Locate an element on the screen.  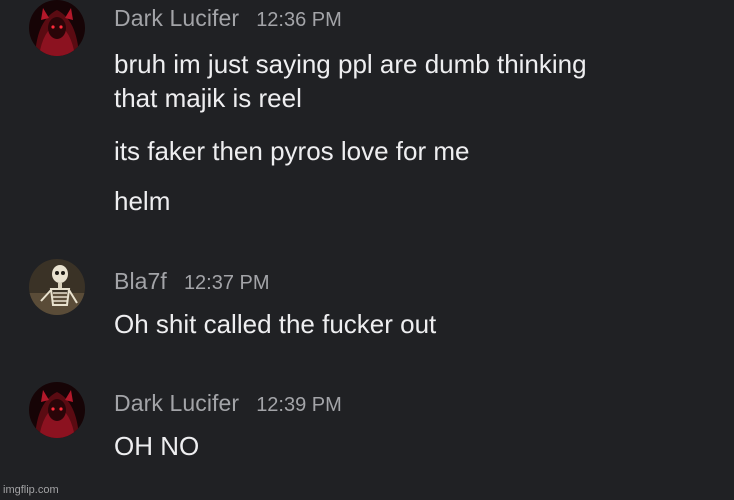
timestamp: 12:39 PM is located at coordinates (299, 405).